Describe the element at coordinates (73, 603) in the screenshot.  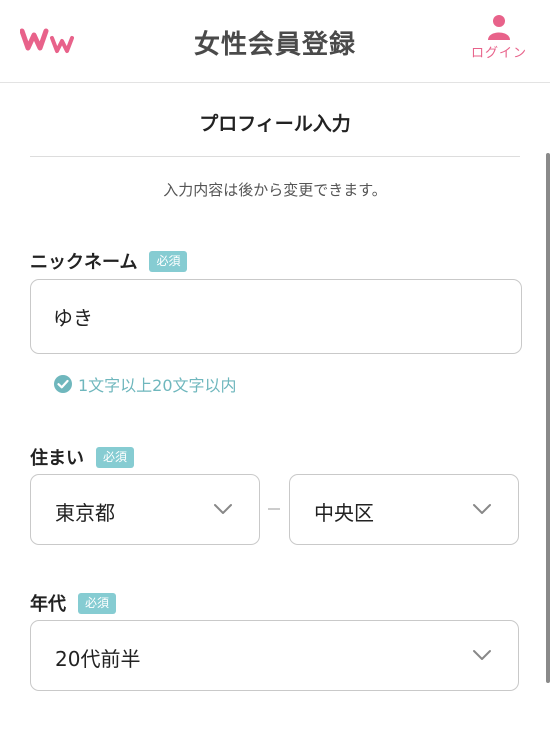
I see `age-label-row: 年代 必須` at that location.